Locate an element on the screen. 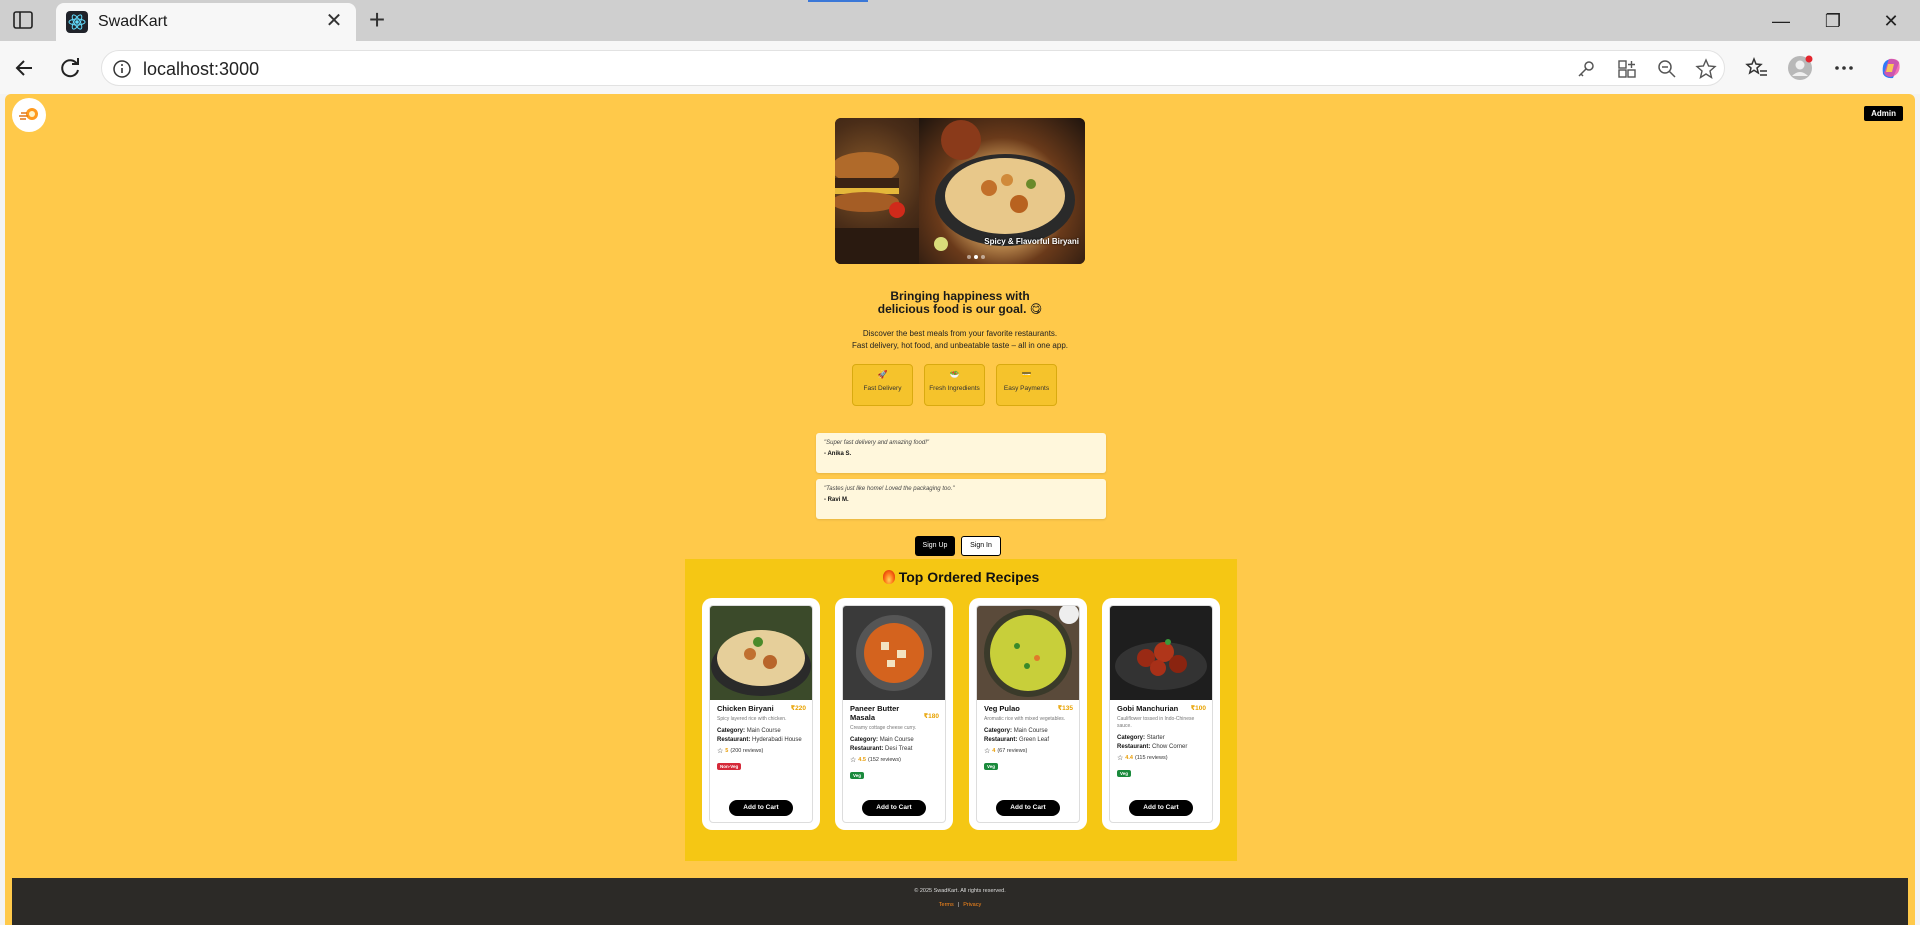 This screenshot has height=925, width=1920. recipe-restaurant: Restaurant: Hyderabadi House is located at coordinates (761, 740).